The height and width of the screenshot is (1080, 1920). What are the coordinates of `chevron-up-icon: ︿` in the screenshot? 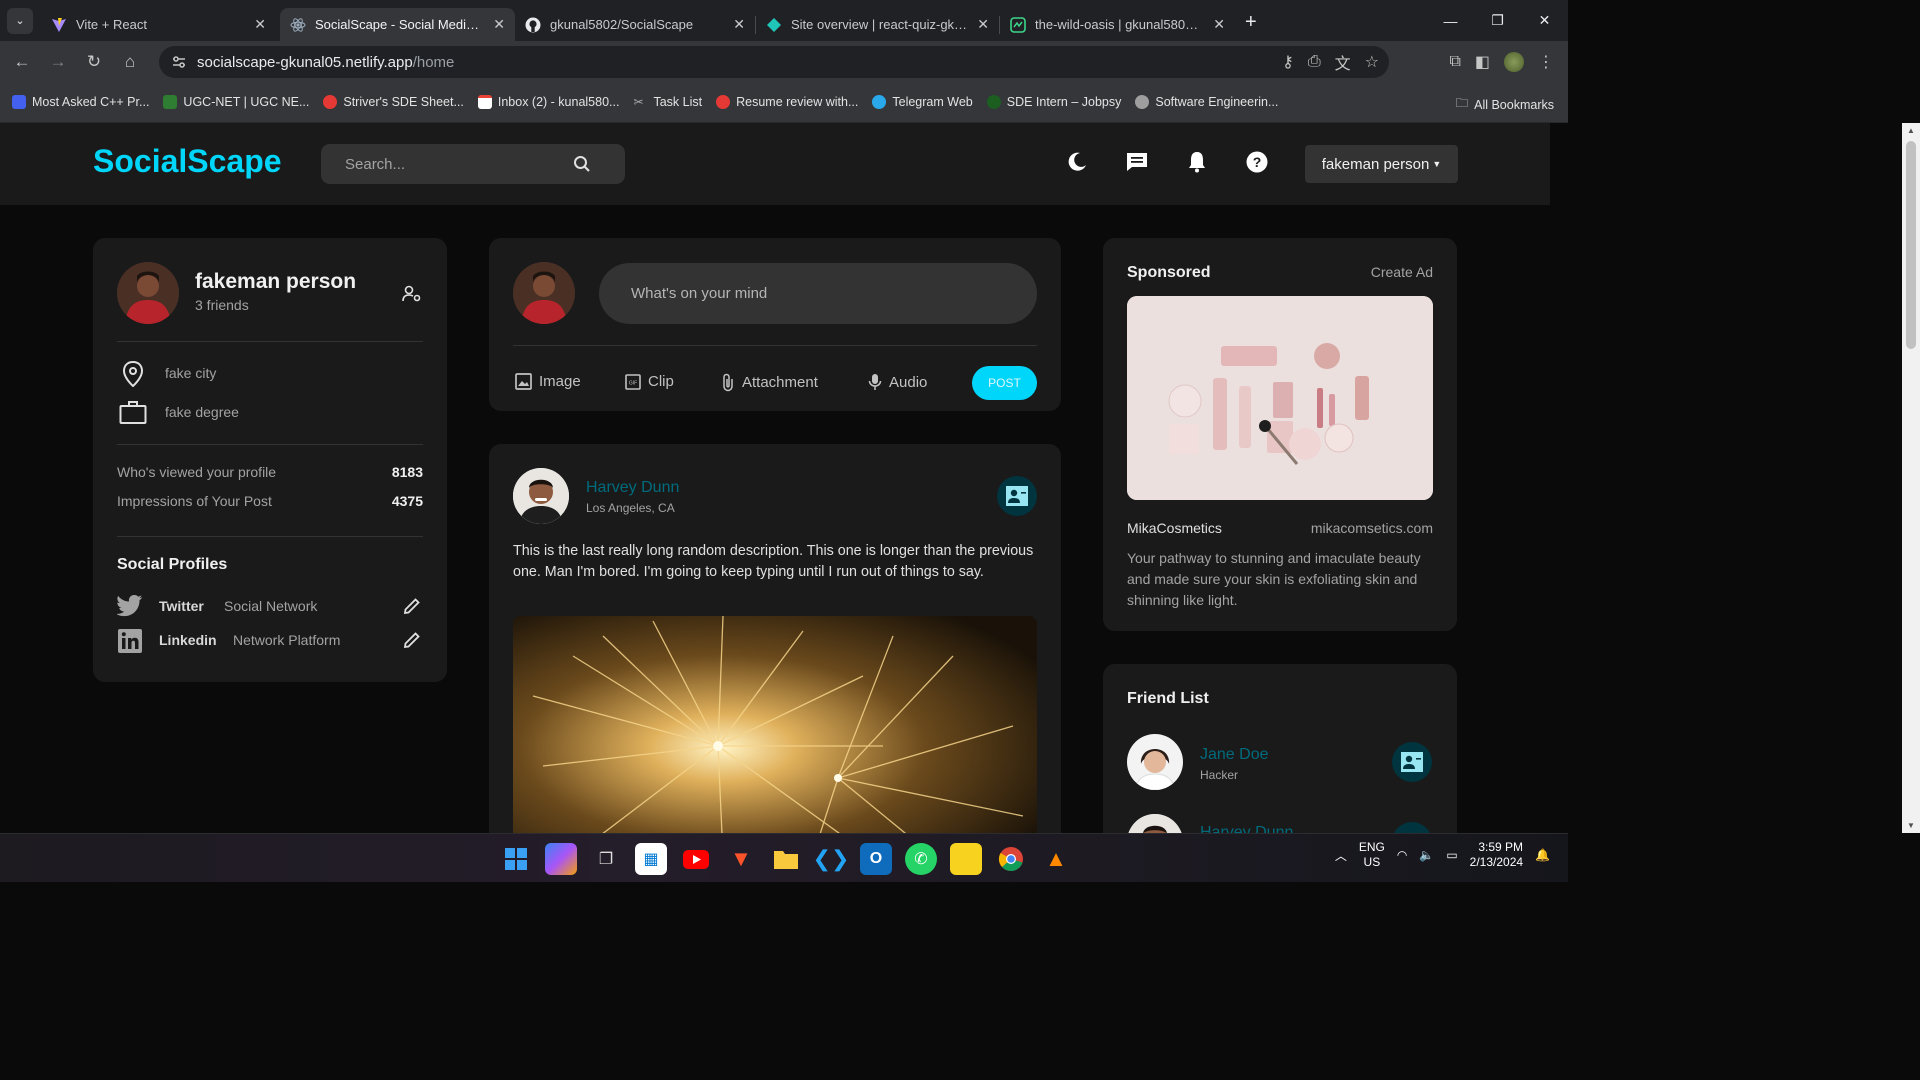 It's located at (1341, 855).